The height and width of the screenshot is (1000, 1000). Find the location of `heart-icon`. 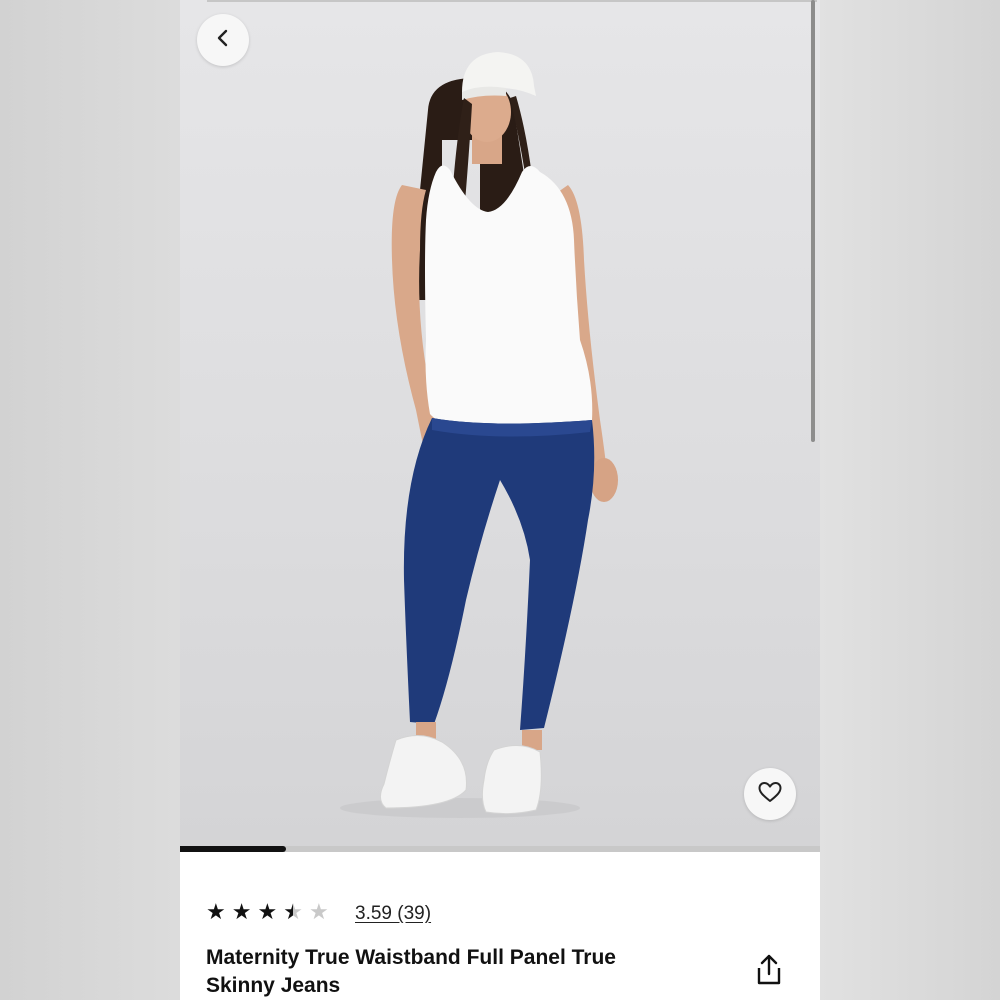

heart-icon is located at coordinates (770, 794).